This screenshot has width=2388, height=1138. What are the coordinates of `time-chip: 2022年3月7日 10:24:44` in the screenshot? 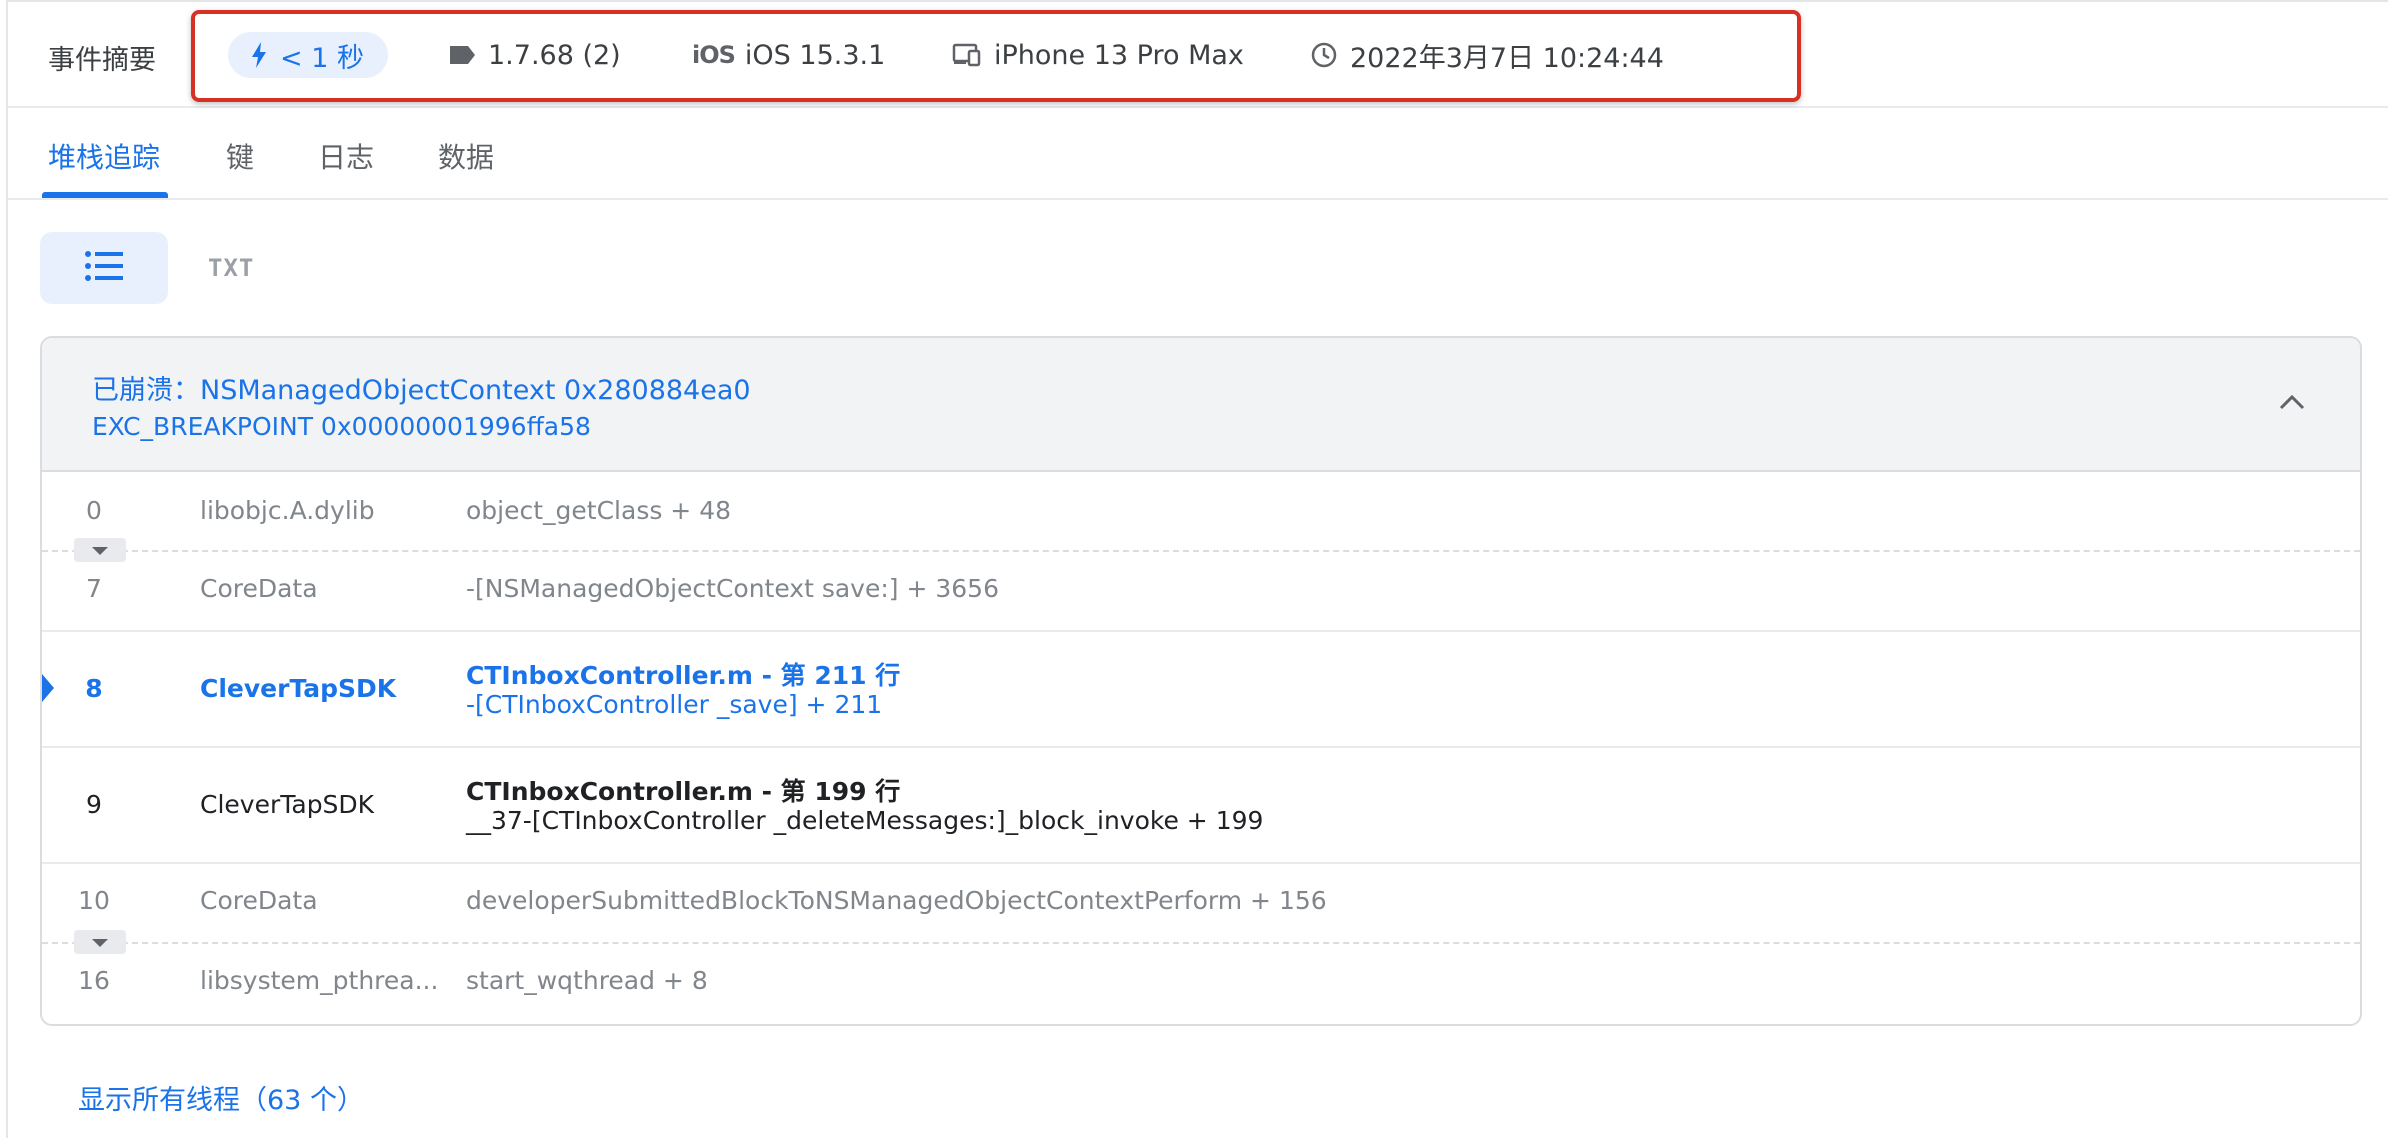 It's located at (1487, 55).